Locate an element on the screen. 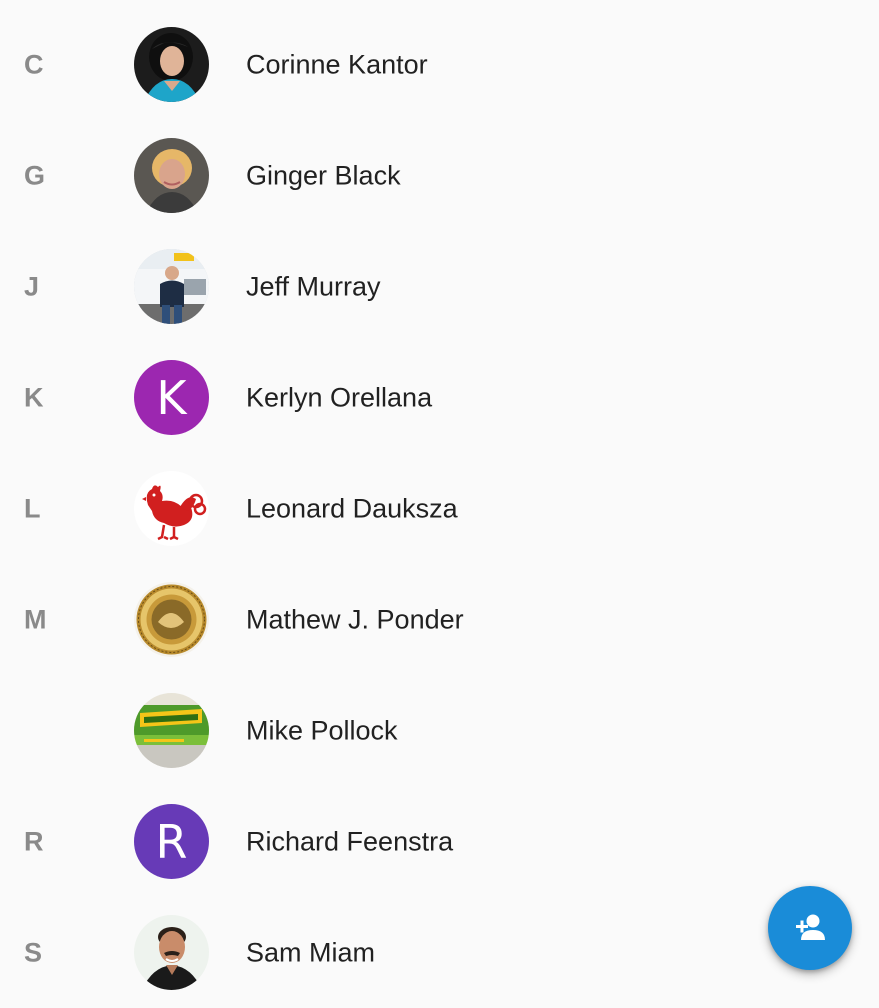  contact-name: Mathew J. Ponder is located at coordinates (355, 619).